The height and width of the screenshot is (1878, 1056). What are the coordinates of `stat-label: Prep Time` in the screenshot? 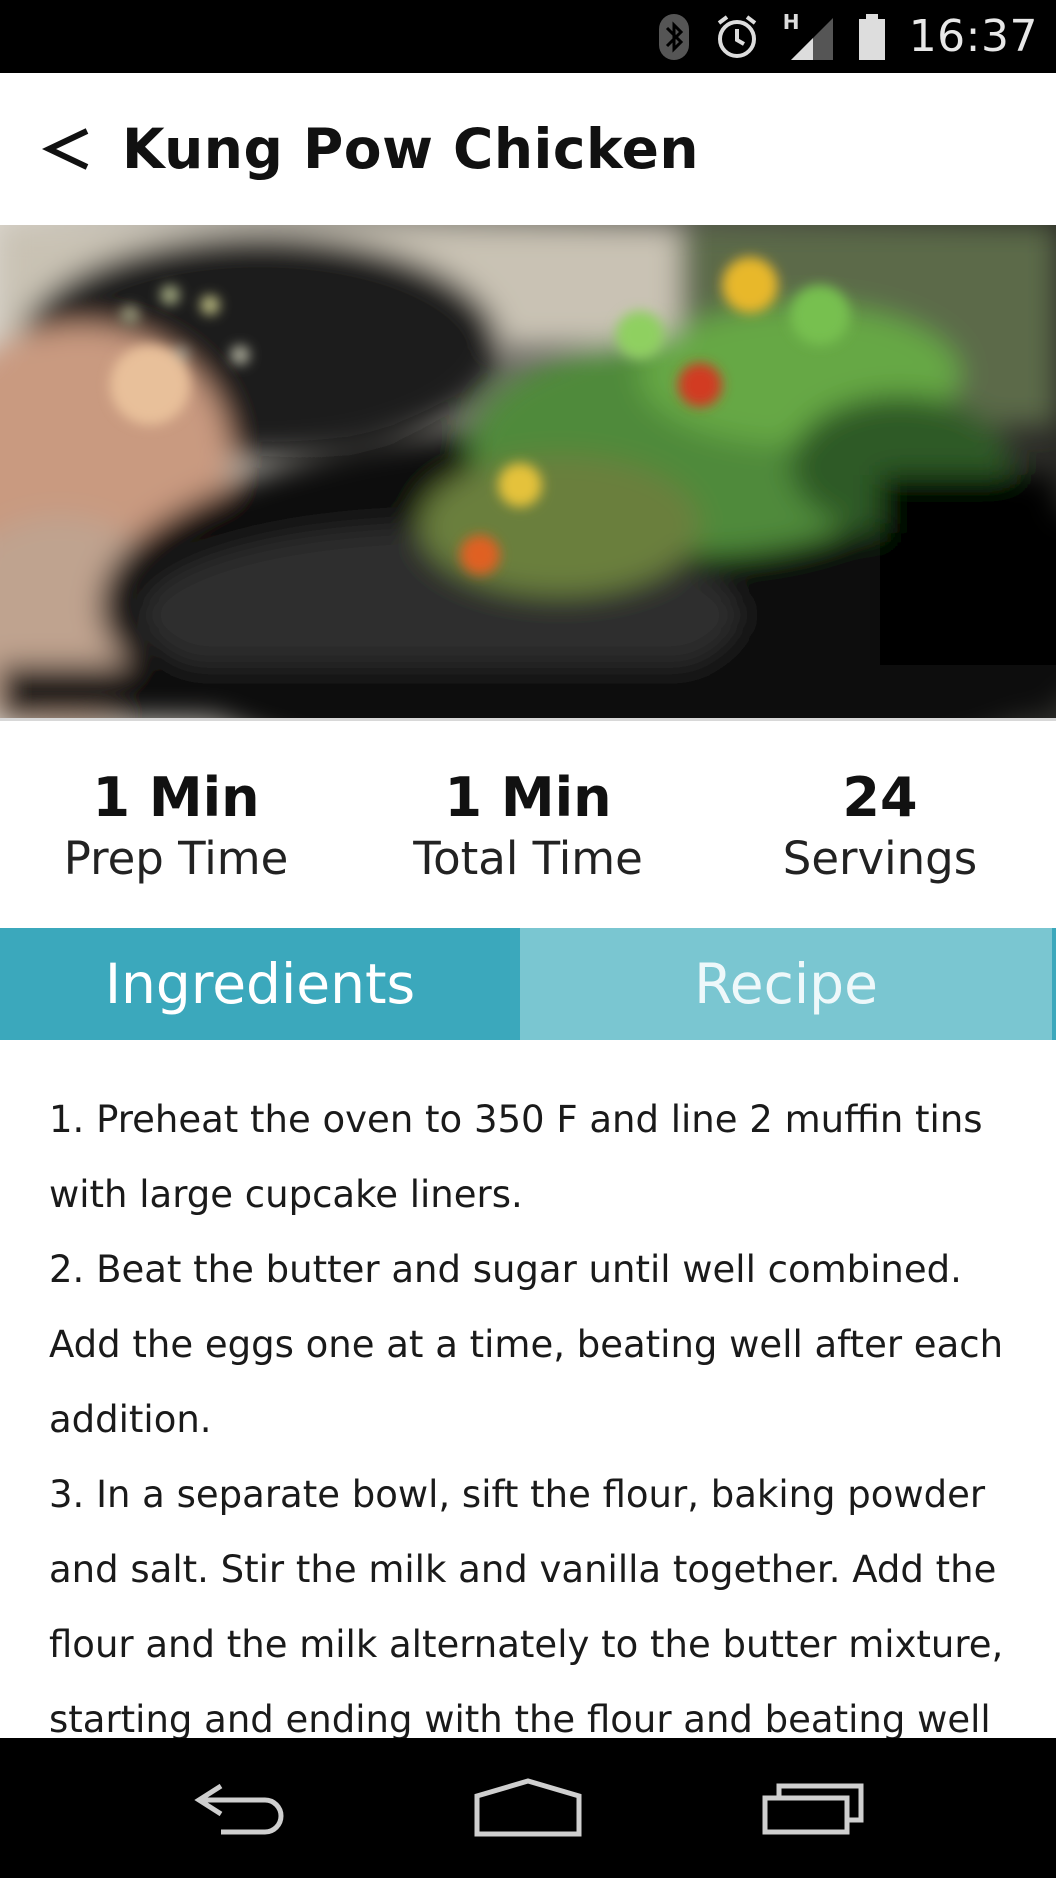 It's located at (176, 858).